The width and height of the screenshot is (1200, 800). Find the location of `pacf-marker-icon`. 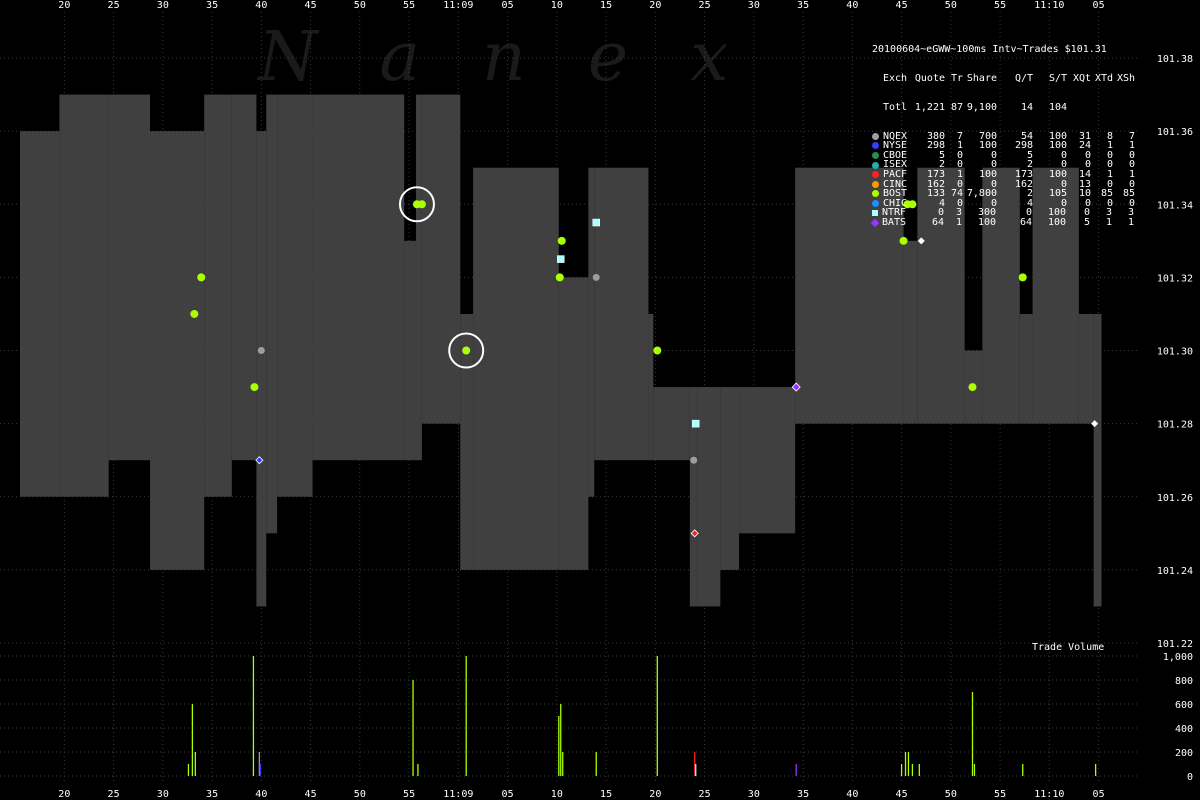

pacf-marker-icon is located at coordinates (875, 175).